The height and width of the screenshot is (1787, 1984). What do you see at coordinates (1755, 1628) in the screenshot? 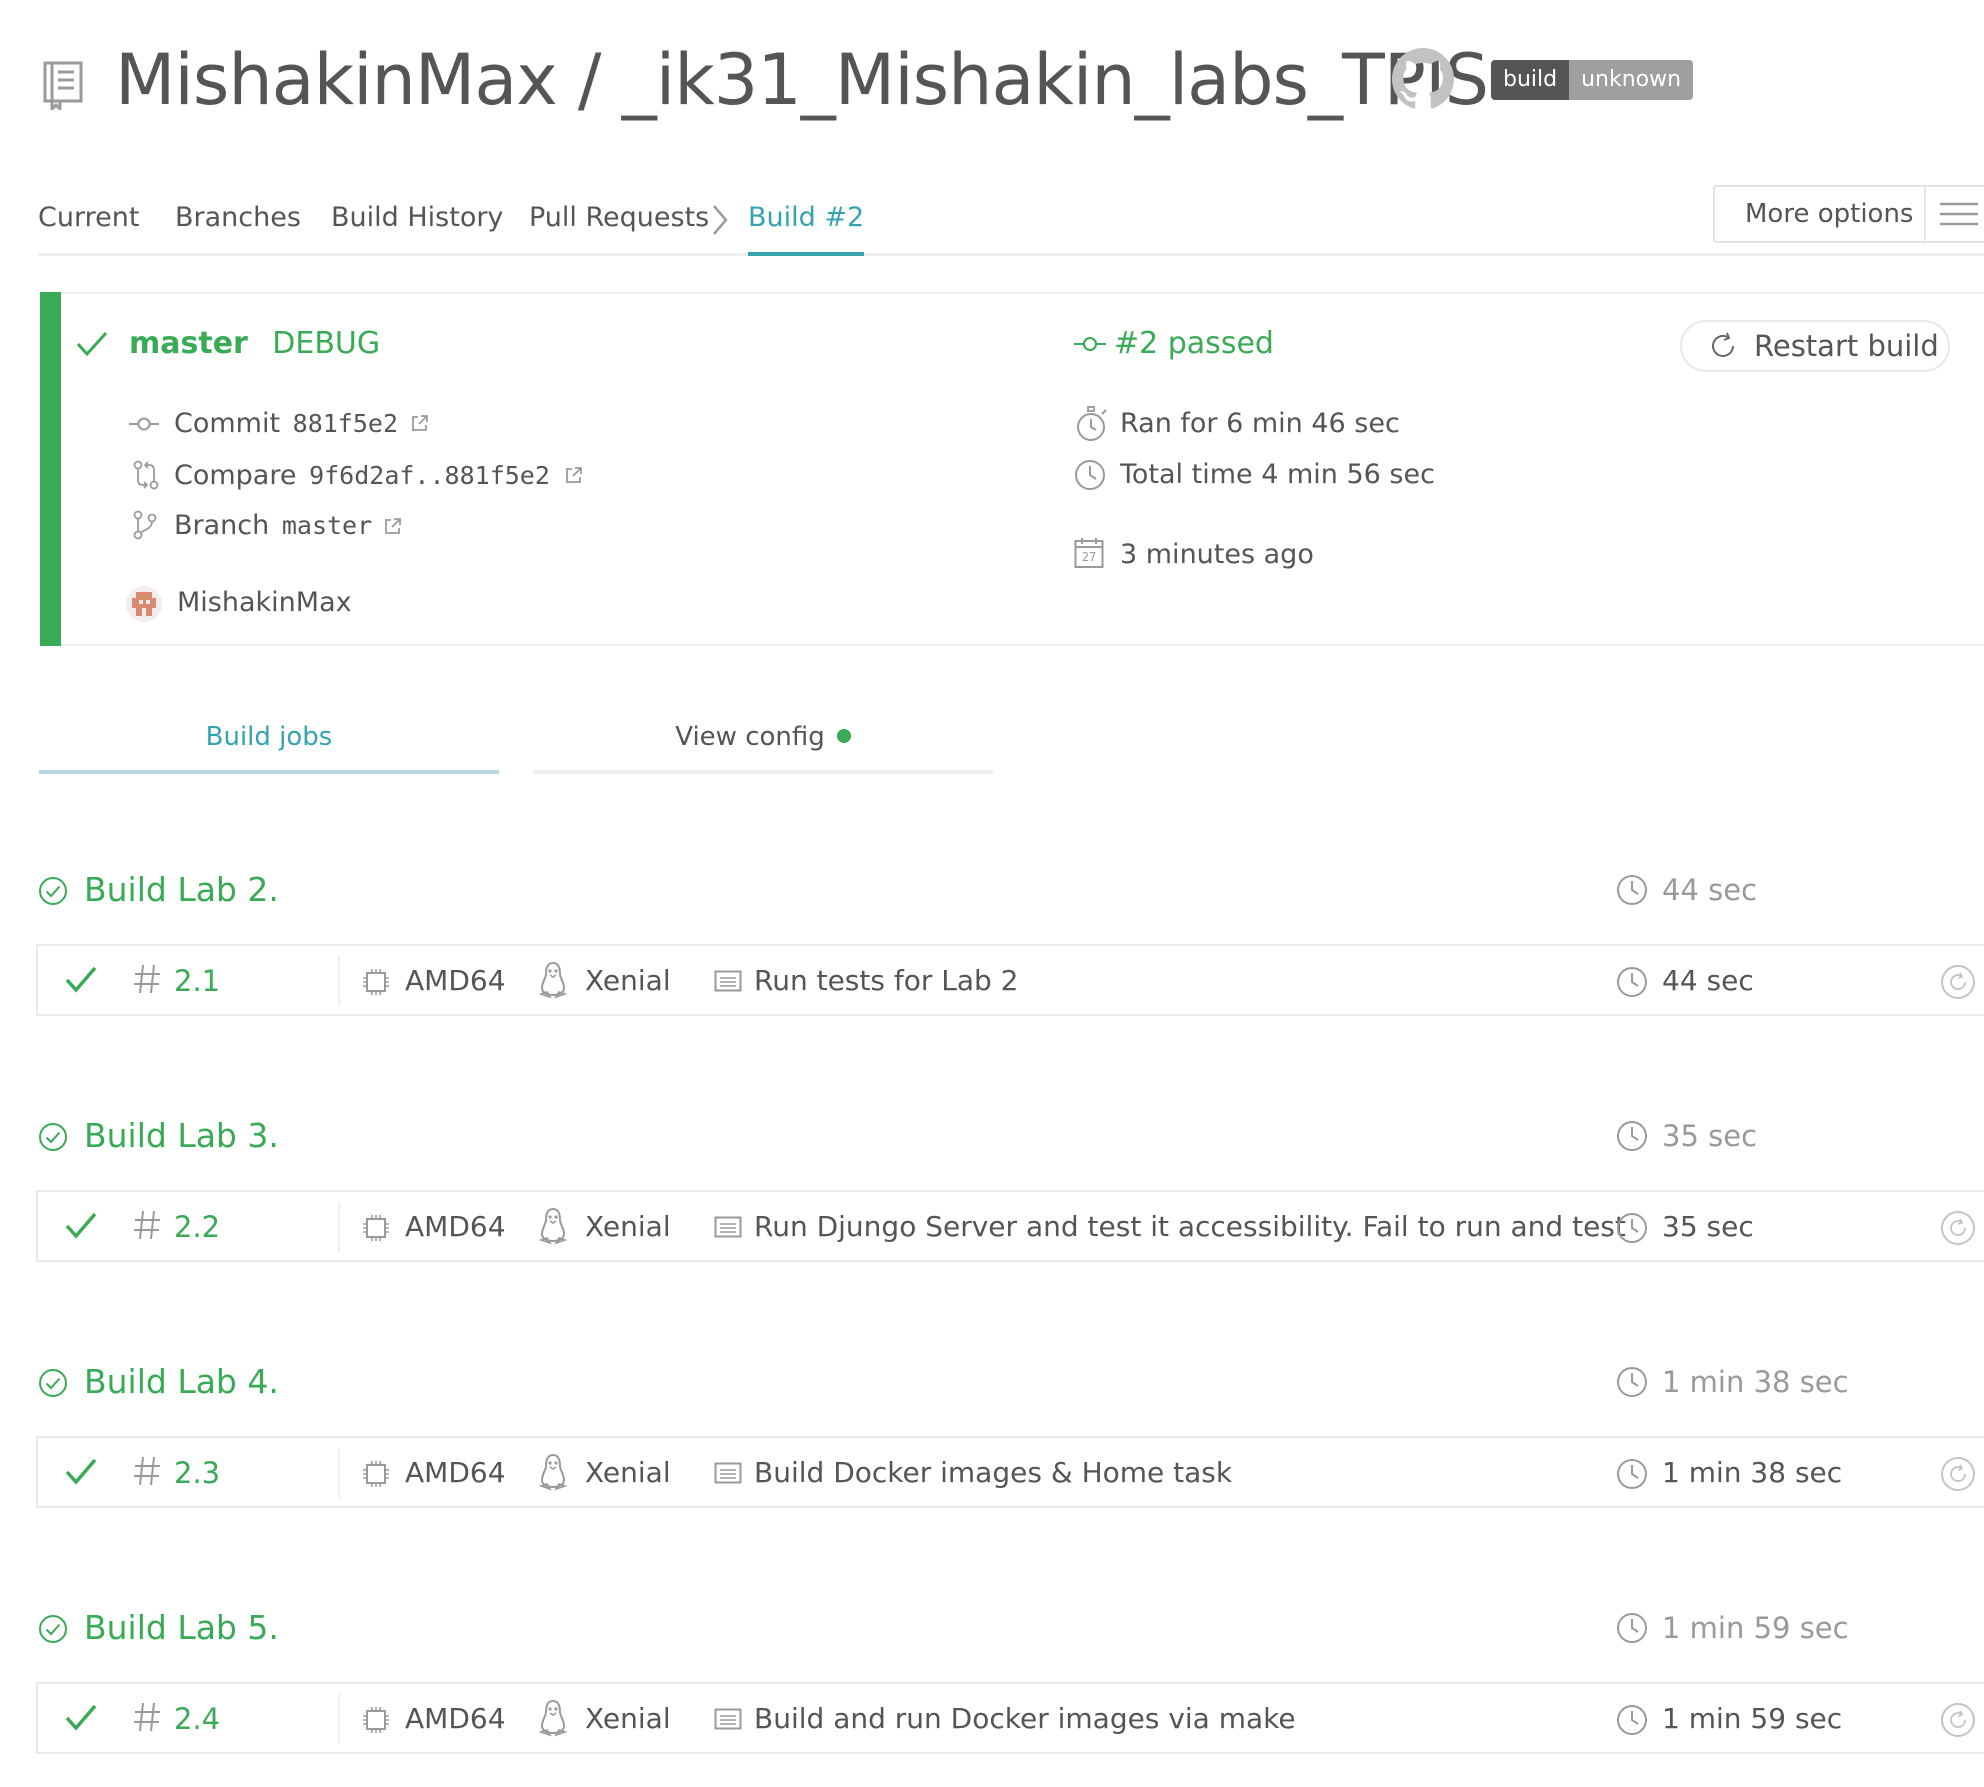
I see `stage-duration: 1 min 59 sec` at bounding box center [1755, 1628].